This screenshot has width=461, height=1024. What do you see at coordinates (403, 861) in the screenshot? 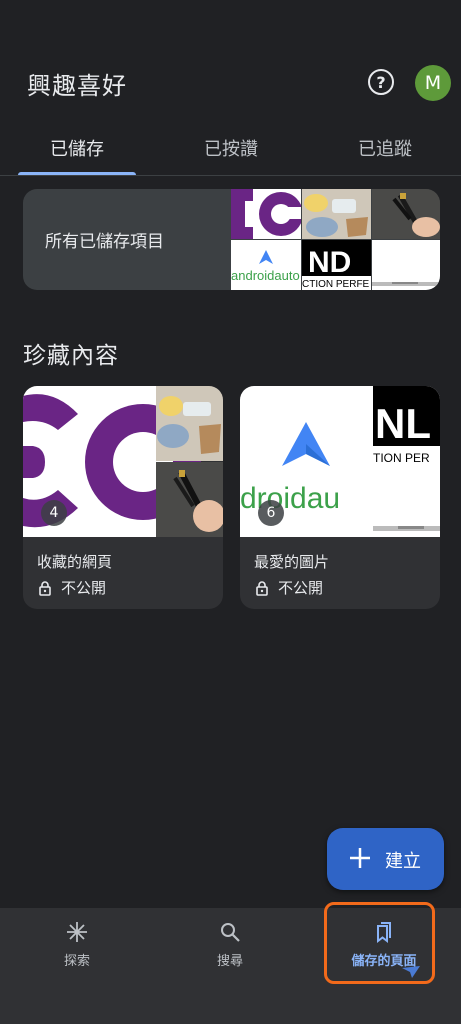
I see `create-button-label: 建立` at bounding box center [403, 861].